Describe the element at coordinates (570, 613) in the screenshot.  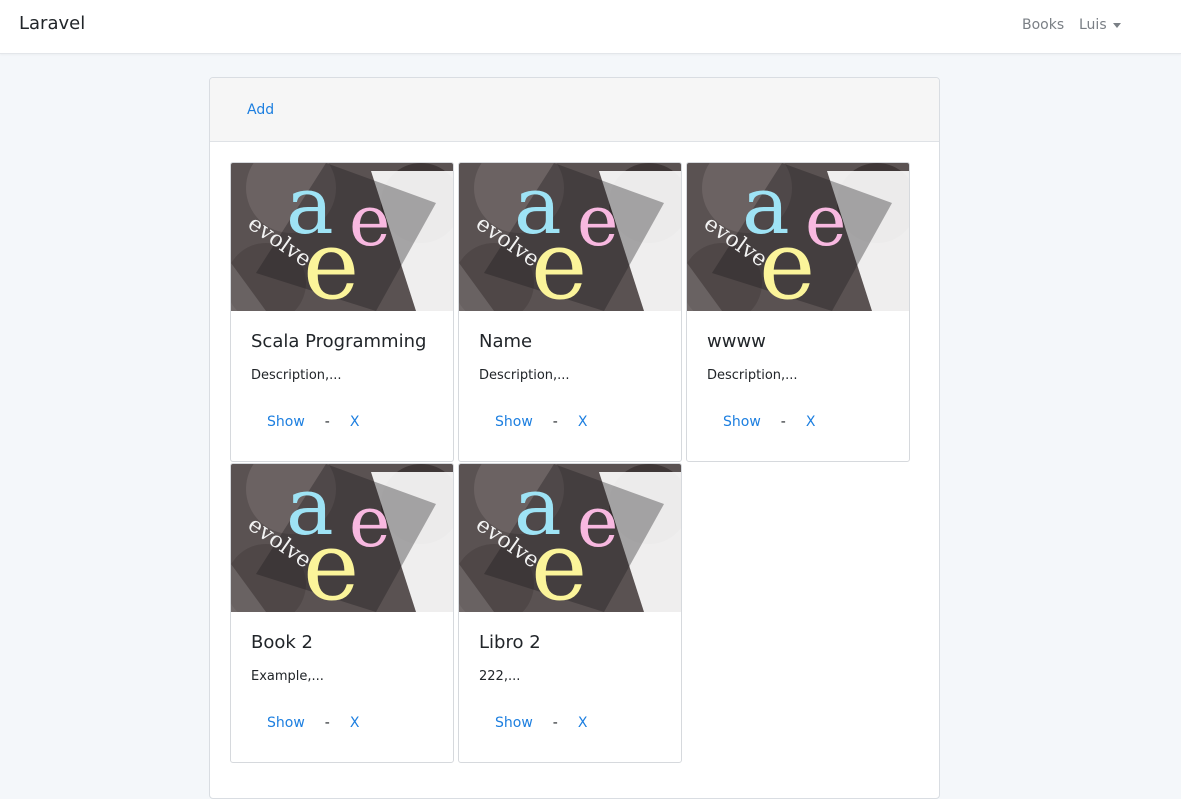
I see `book-card: evolve a e e Libro 2 222,... Show - X` at that location.